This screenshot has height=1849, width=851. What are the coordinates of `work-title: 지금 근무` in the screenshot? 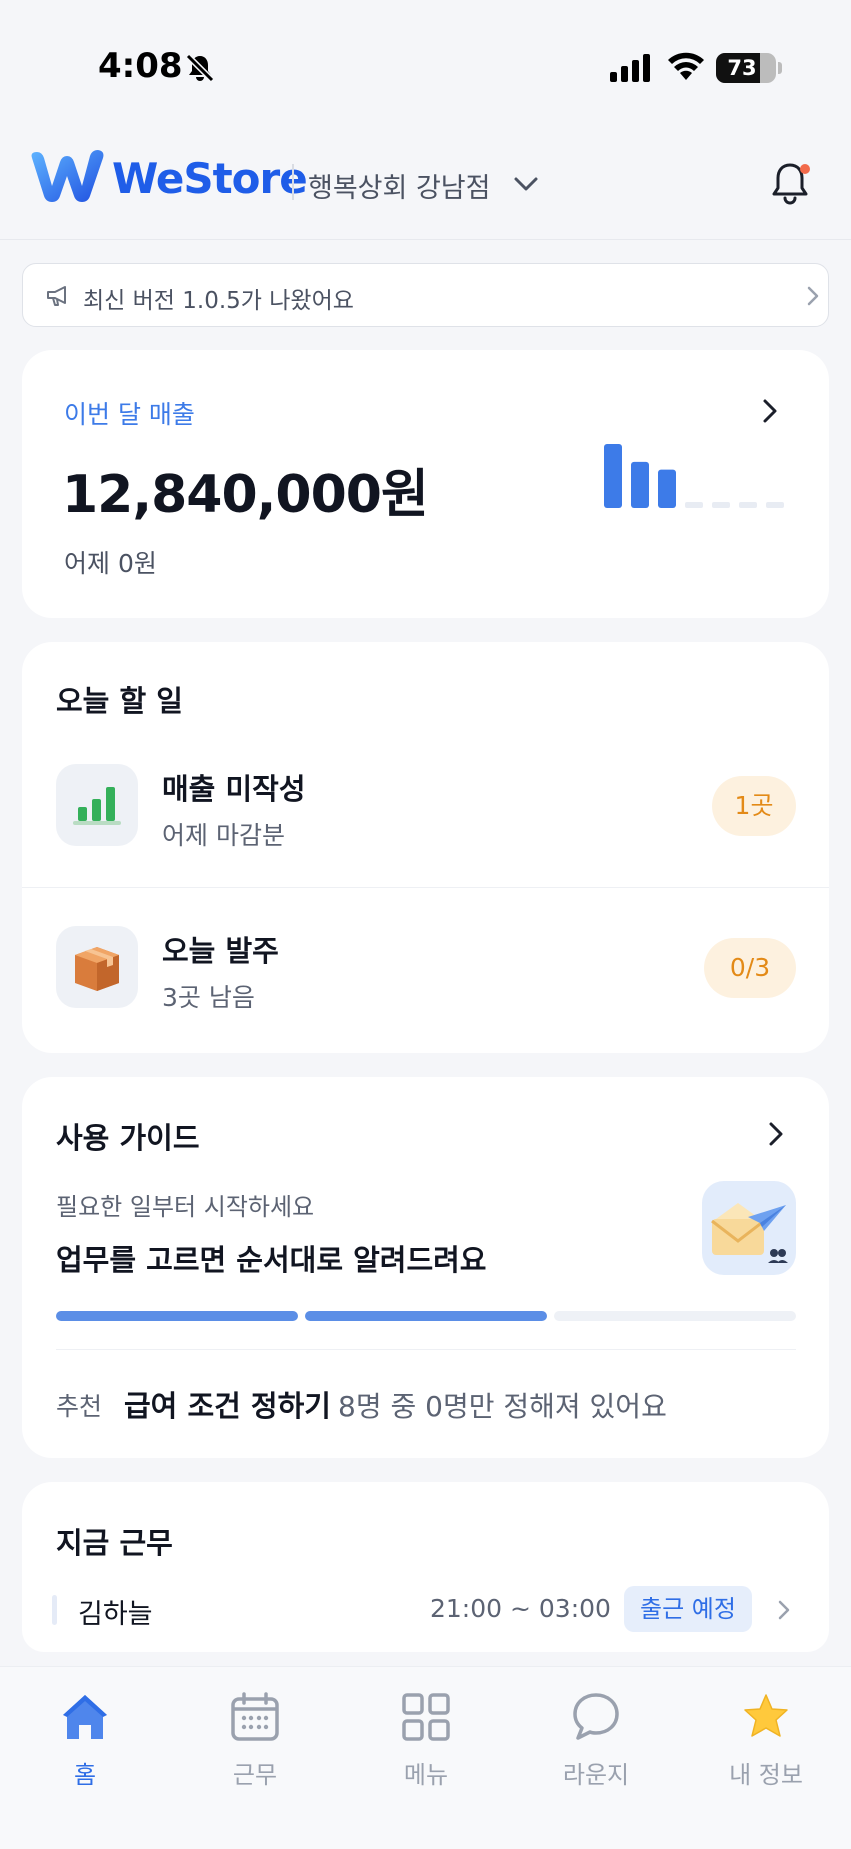 It's located at (114, 1543).